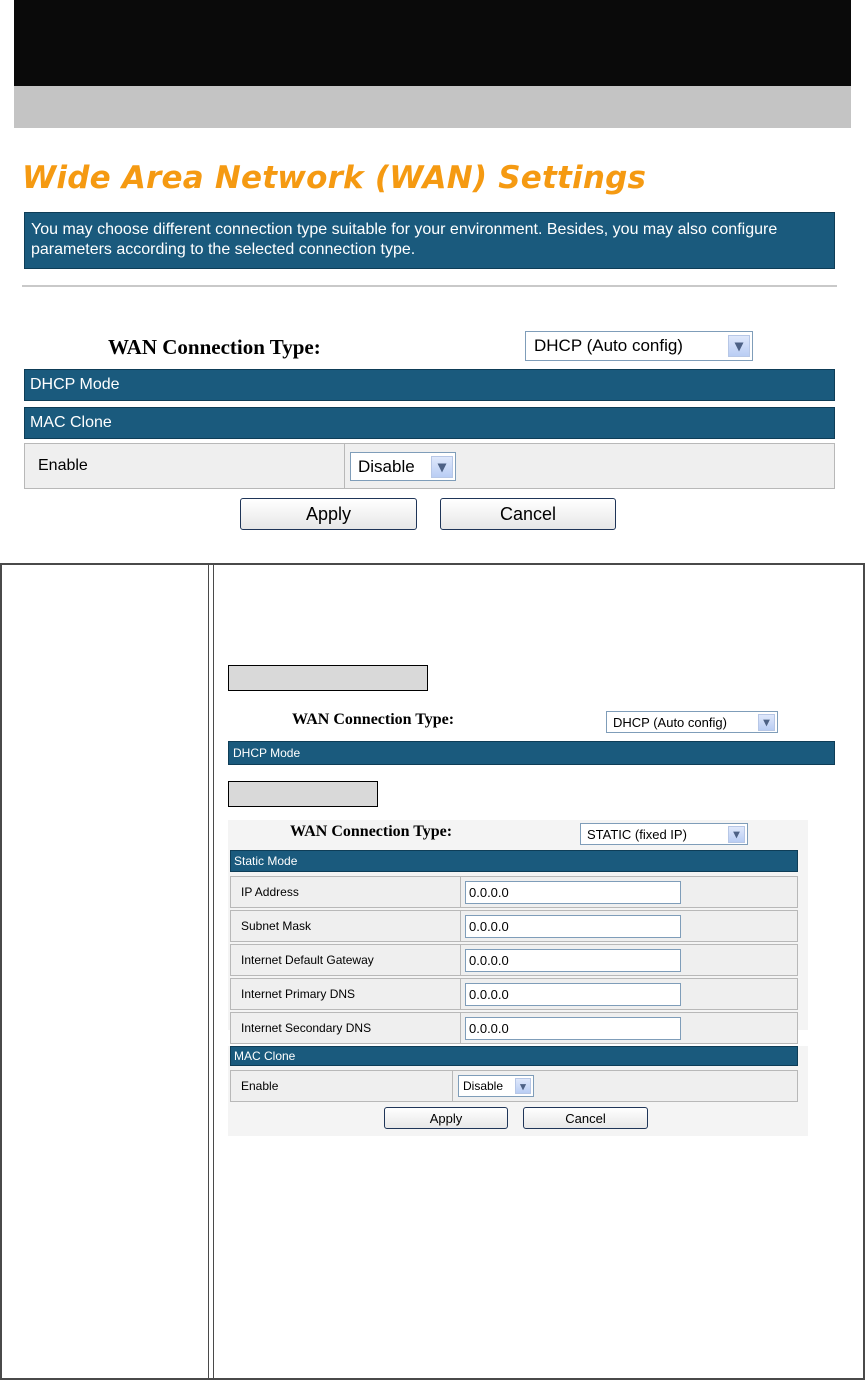 This screenshot has width=865, height=1380. I want to click on wan-connection-type-select: DHCP (Auto config) ▾, so click(639, 346).